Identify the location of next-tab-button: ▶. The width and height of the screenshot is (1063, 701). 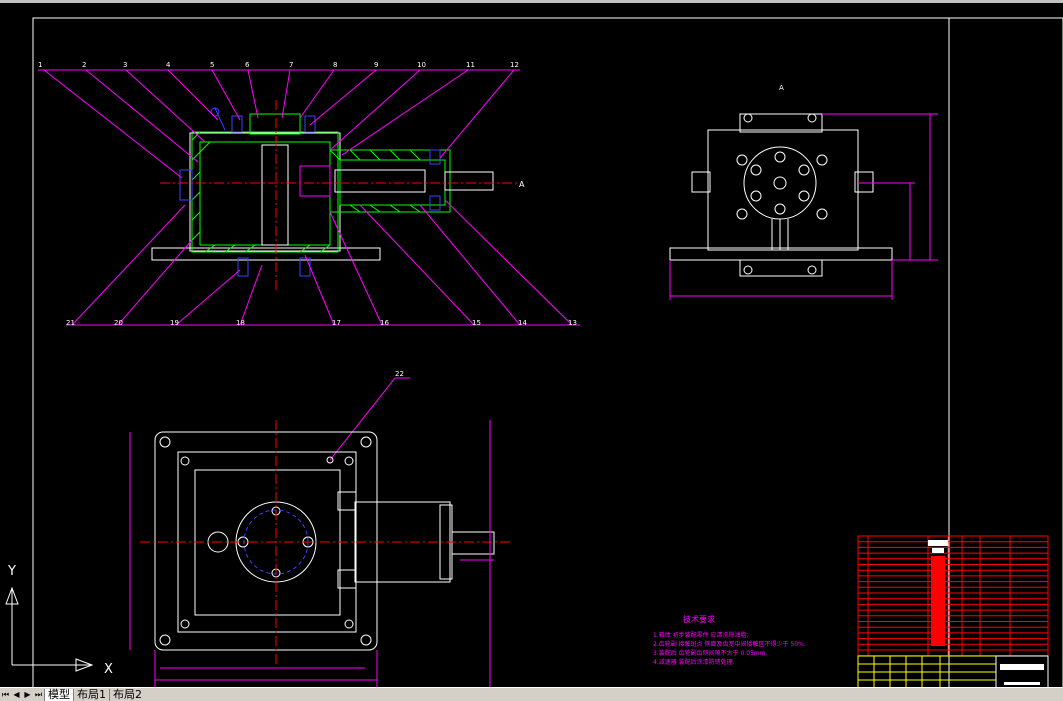
(27, 694).